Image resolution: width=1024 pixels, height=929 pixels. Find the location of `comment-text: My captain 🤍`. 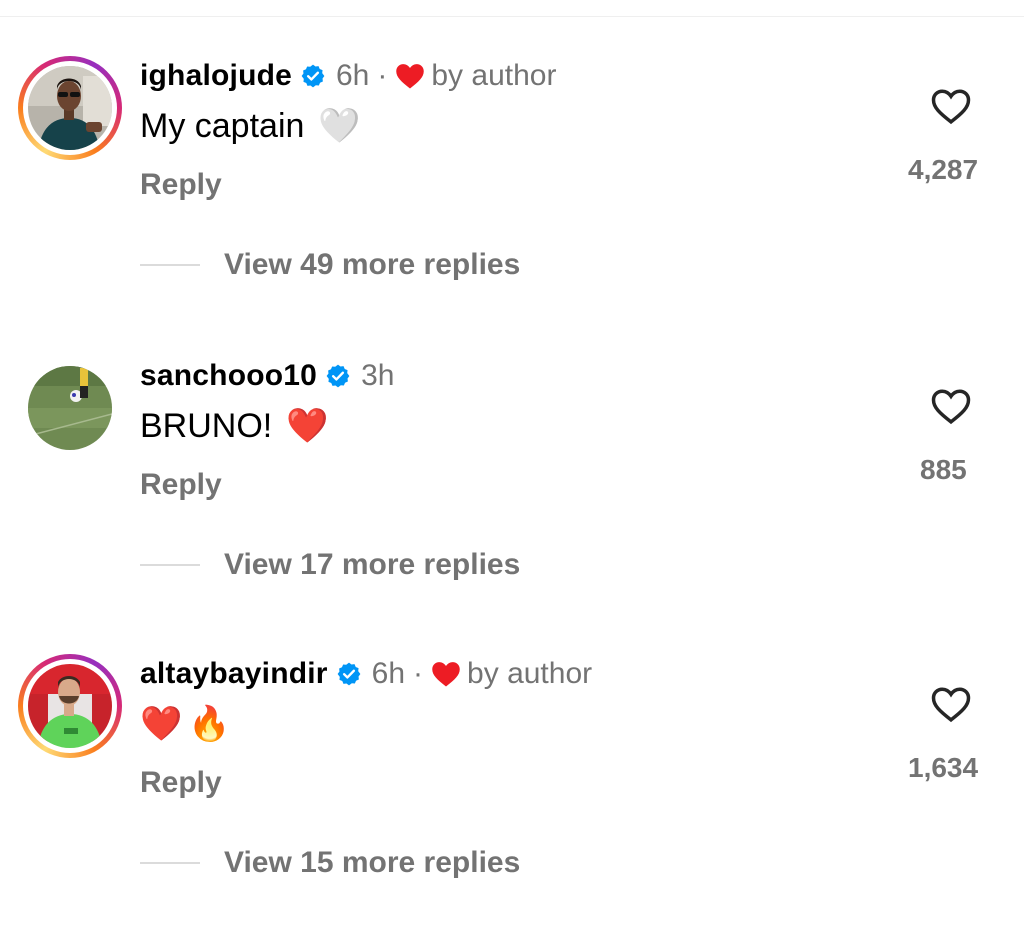

comment-text: My captain 🤍 is located at coordinates (250, 126).